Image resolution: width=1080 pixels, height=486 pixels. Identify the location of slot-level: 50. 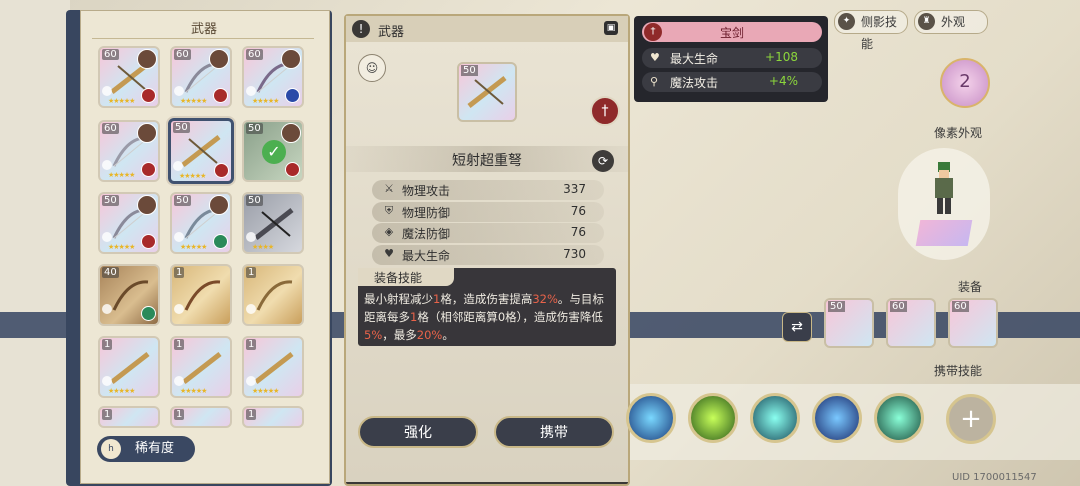
(836, 306).